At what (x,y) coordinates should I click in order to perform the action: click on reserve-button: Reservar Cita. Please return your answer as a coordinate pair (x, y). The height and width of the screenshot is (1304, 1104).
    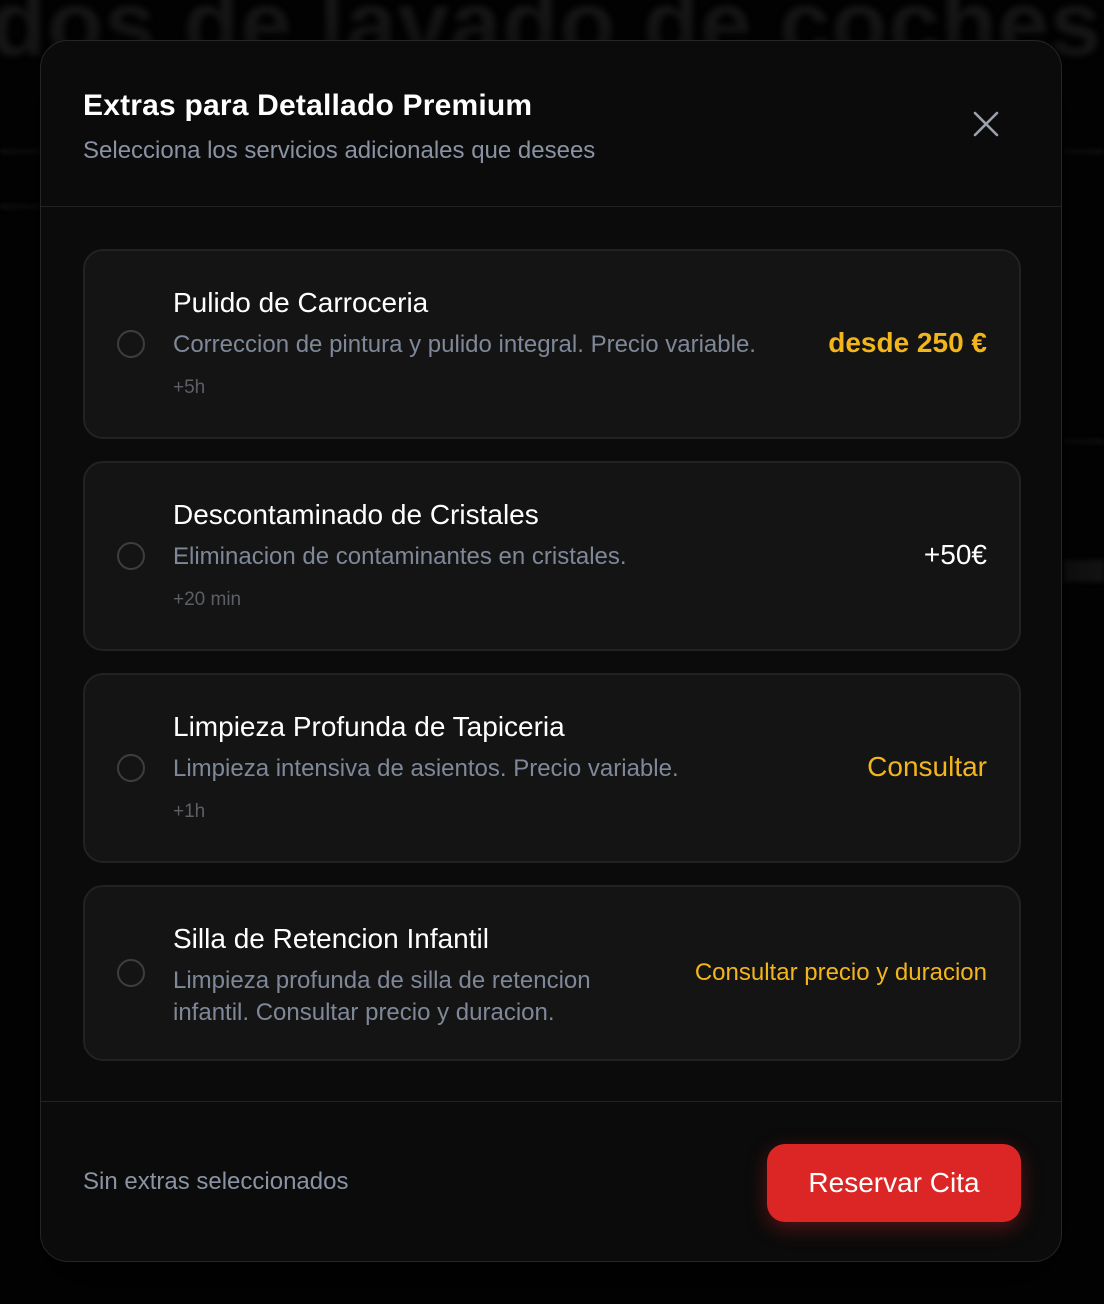
    Looking at the image, I should click on (894, 1183).